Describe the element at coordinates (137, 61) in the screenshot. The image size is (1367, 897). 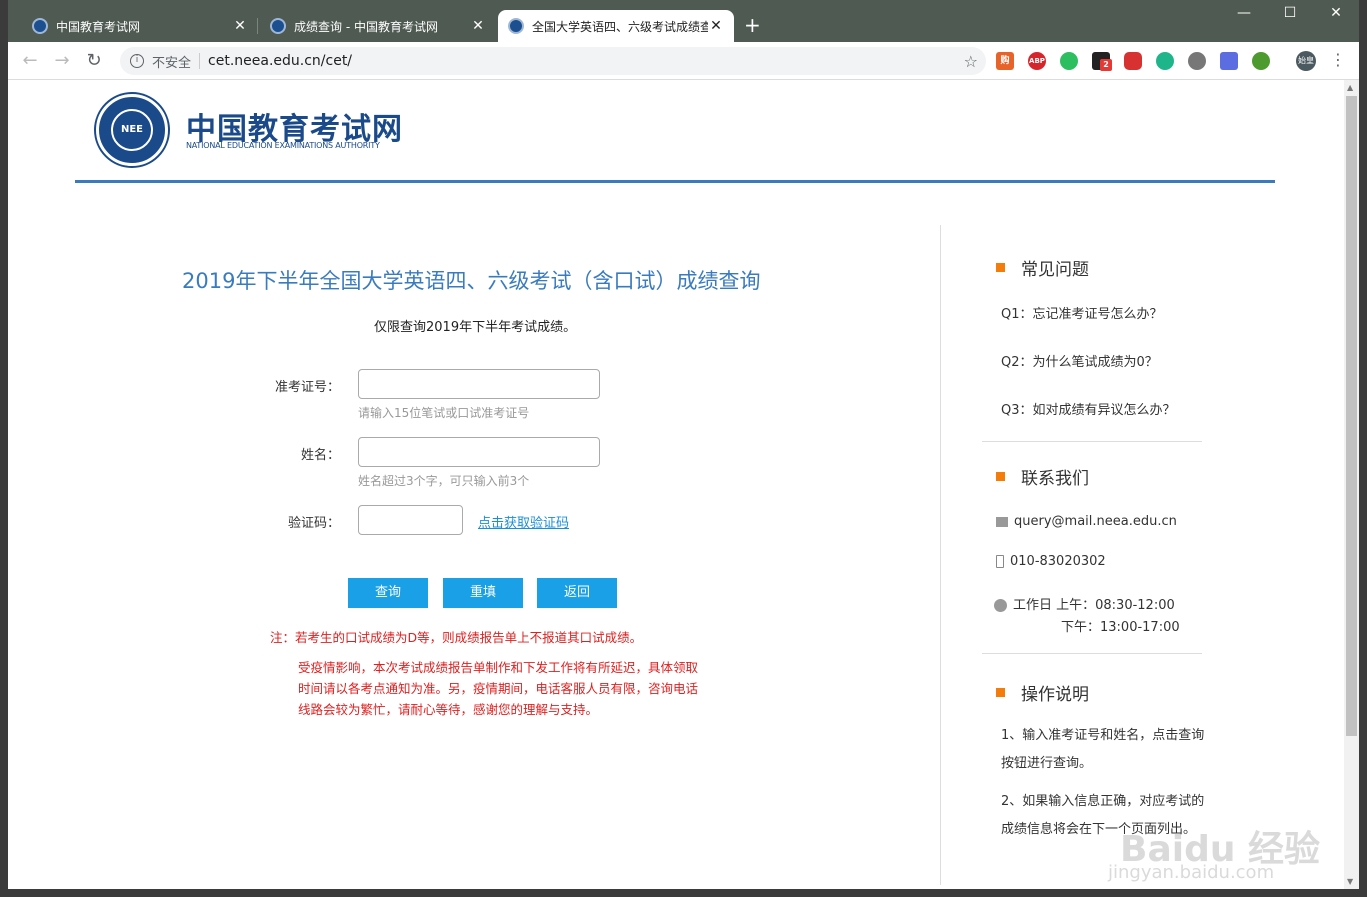
I see `info-icon: i` at that location.